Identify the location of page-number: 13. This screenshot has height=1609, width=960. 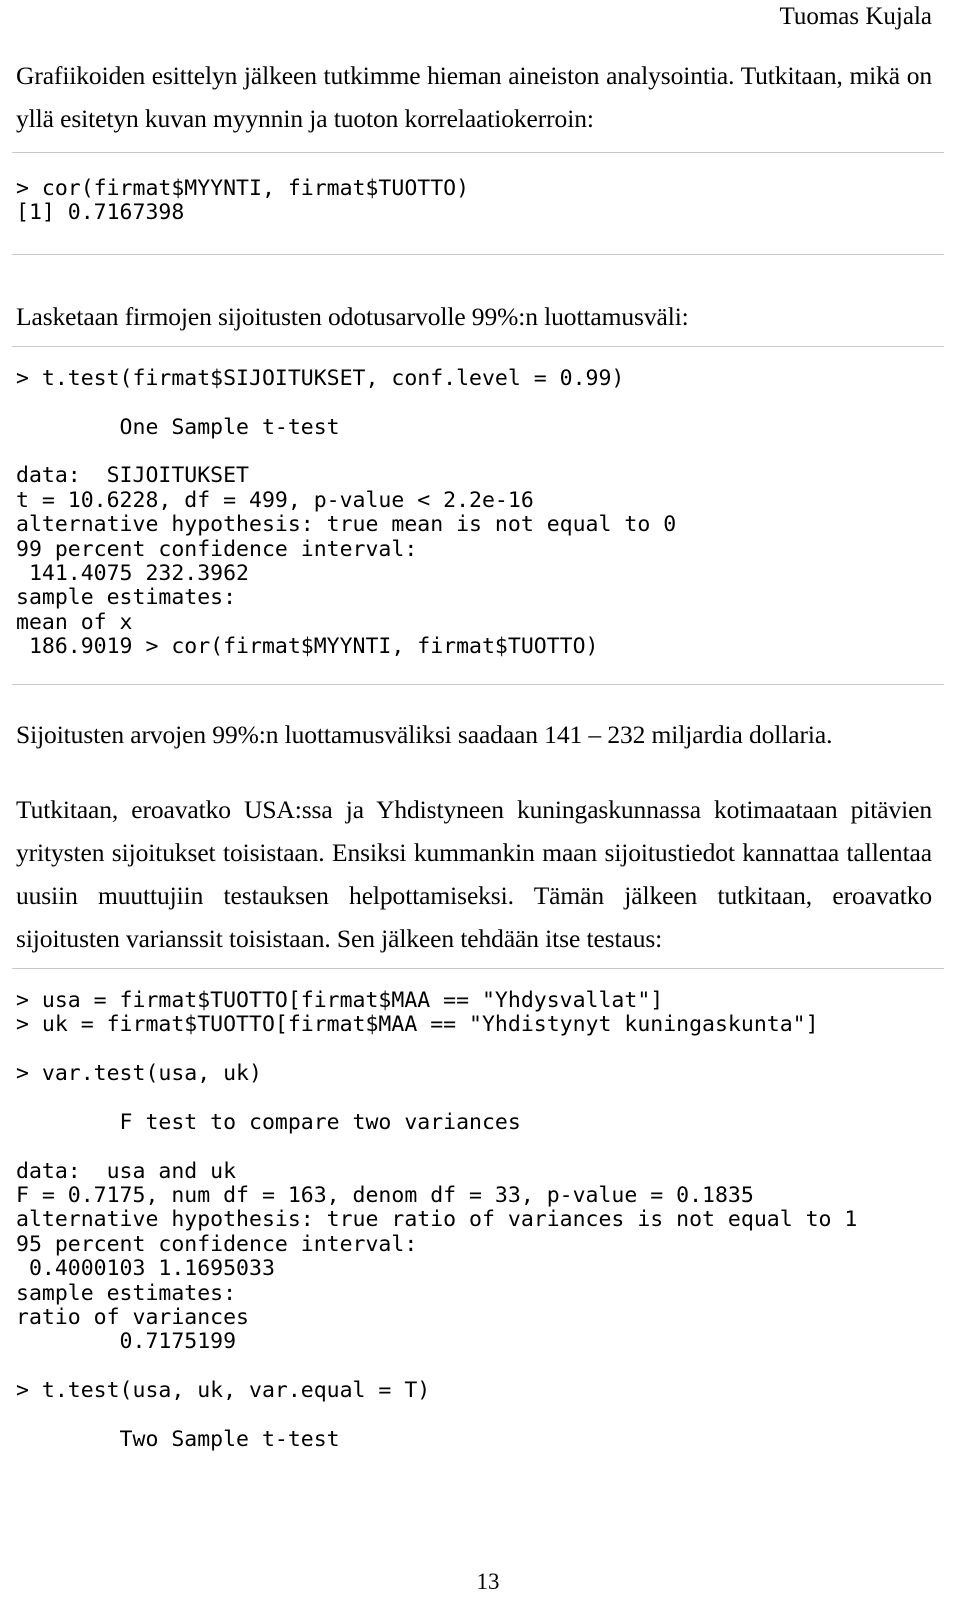
(488, 1581).